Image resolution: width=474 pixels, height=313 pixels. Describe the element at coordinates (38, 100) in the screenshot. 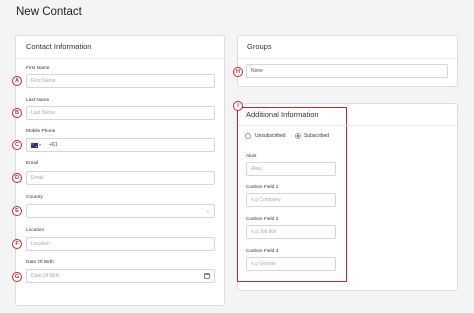

I see `last-name-label: Last Name` at that location.